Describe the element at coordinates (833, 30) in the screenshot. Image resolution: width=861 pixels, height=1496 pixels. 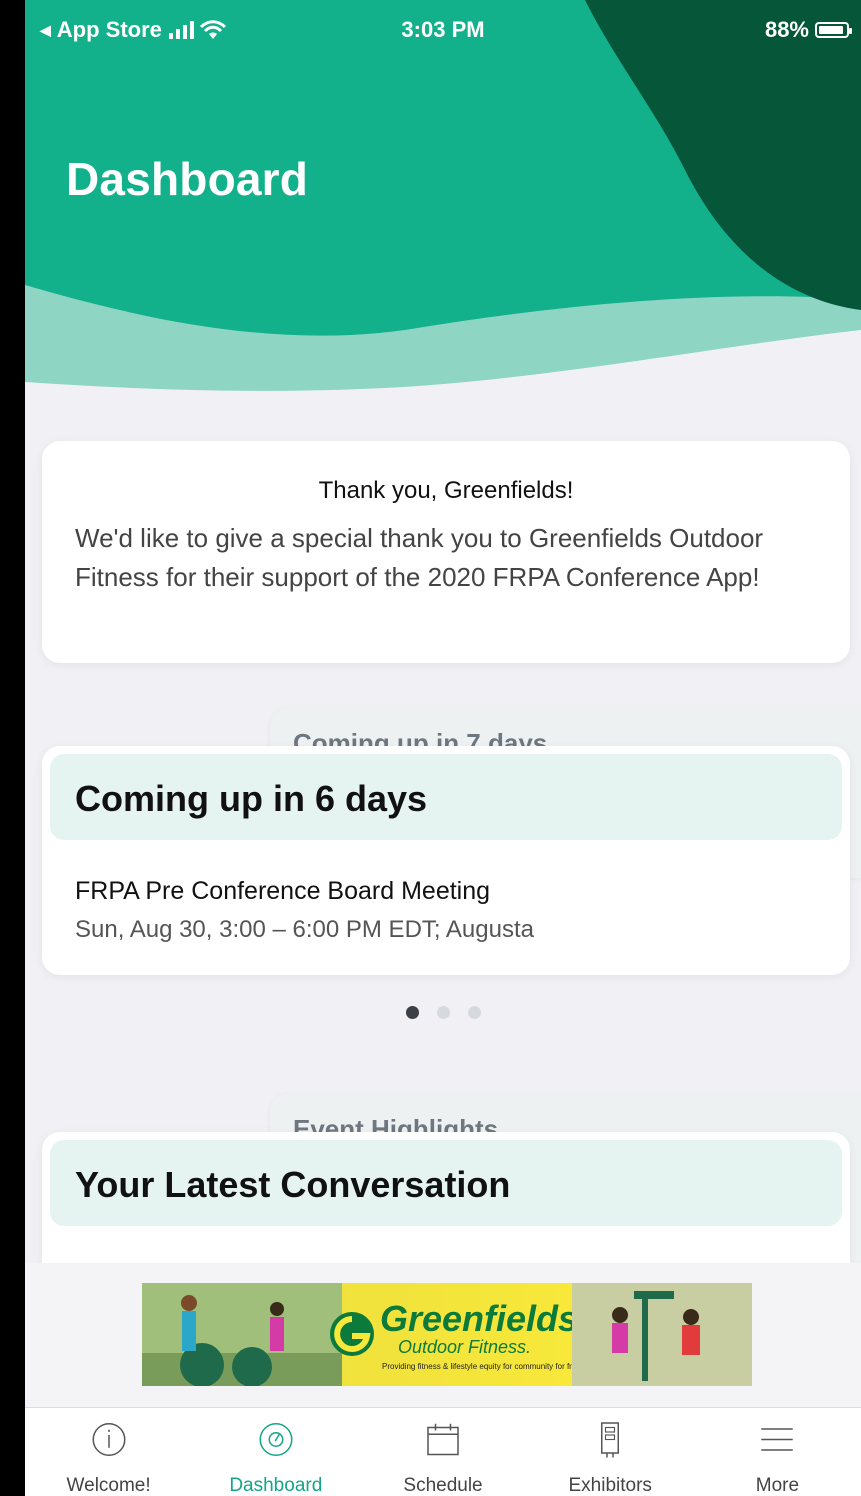
I see `battery-icon` at that location.